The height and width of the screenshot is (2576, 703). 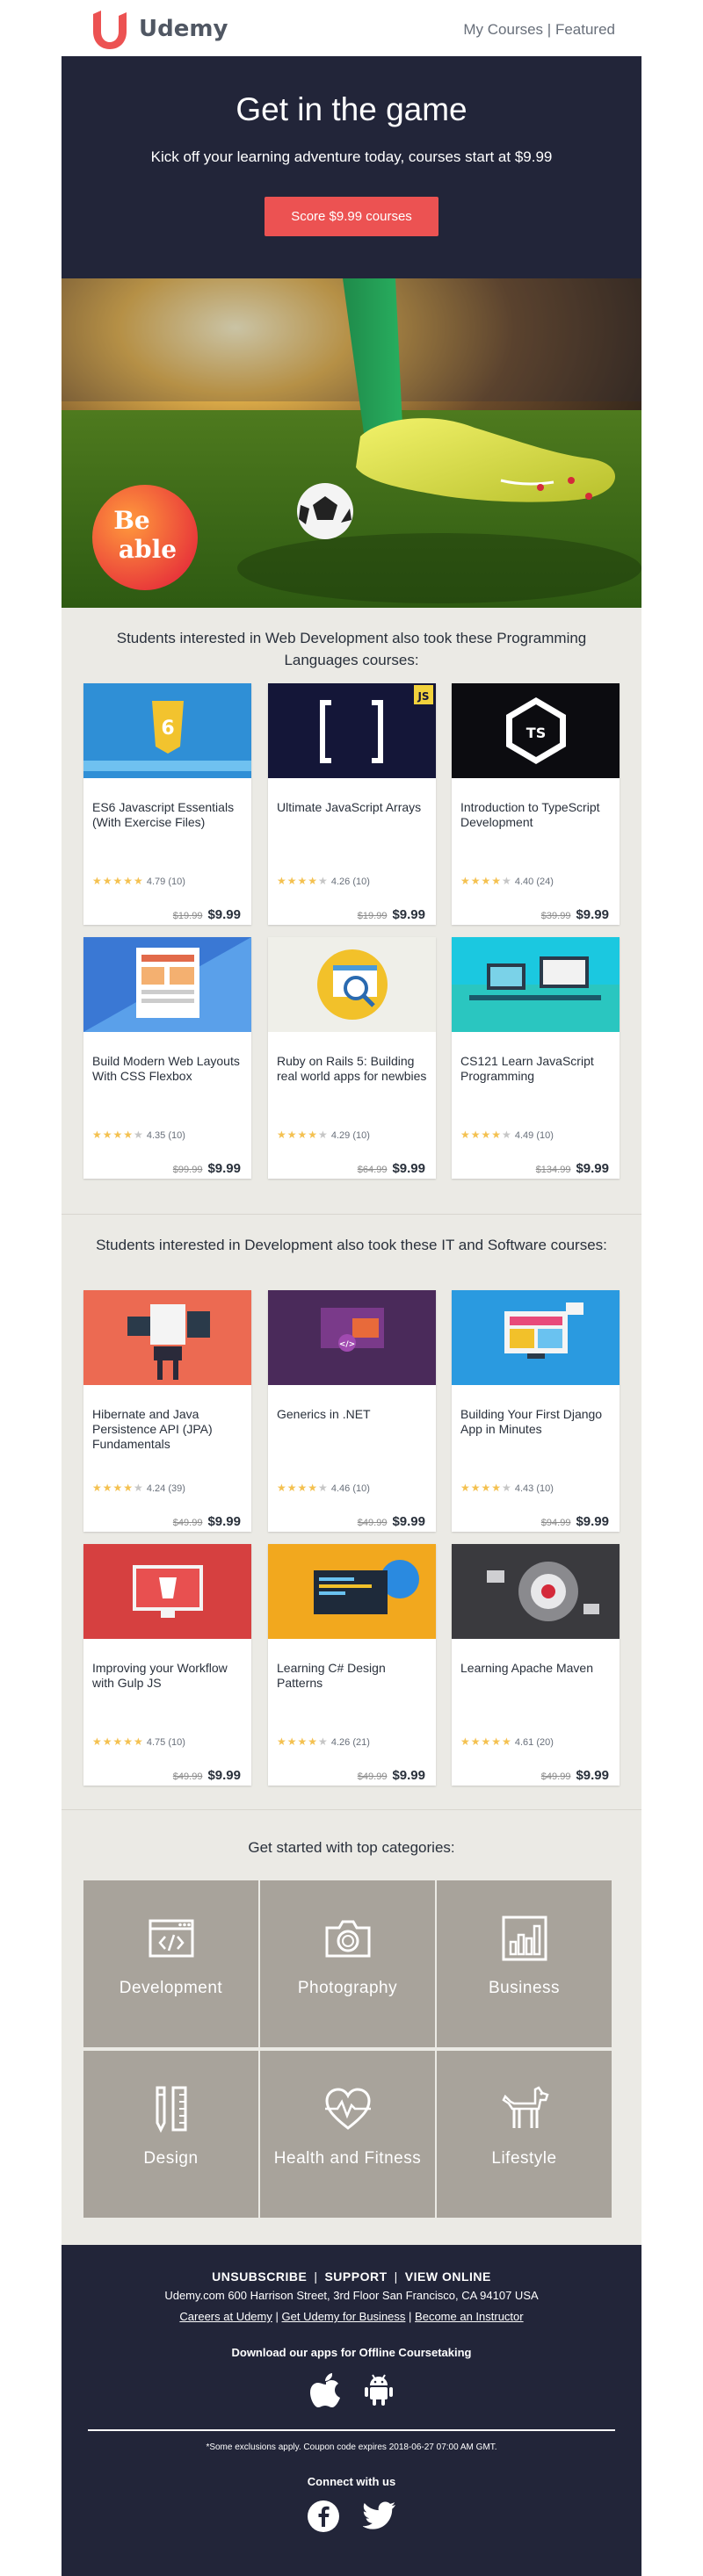 I want to click on course-thumbnail: JS, so click(x=352, y=730).